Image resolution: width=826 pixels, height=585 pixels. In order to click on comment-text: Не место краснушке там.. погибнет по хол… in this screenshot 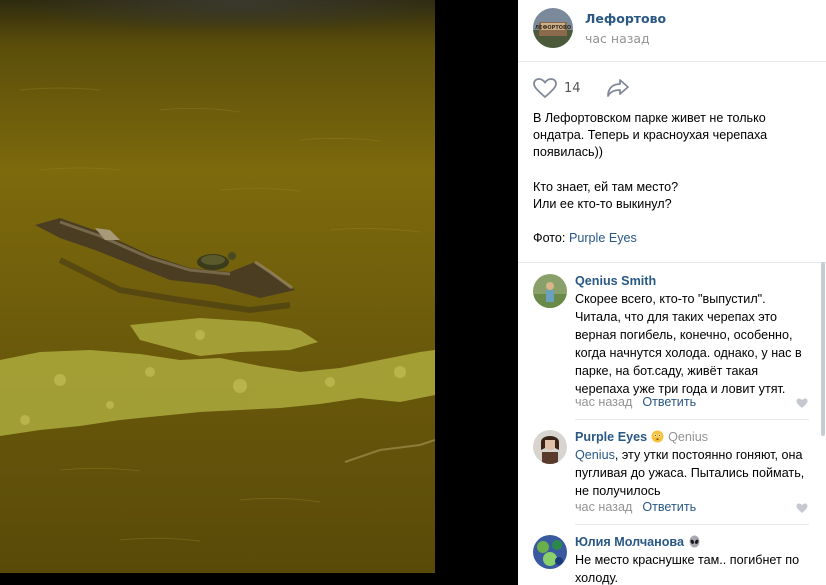, I will do `click(687, 569)`.